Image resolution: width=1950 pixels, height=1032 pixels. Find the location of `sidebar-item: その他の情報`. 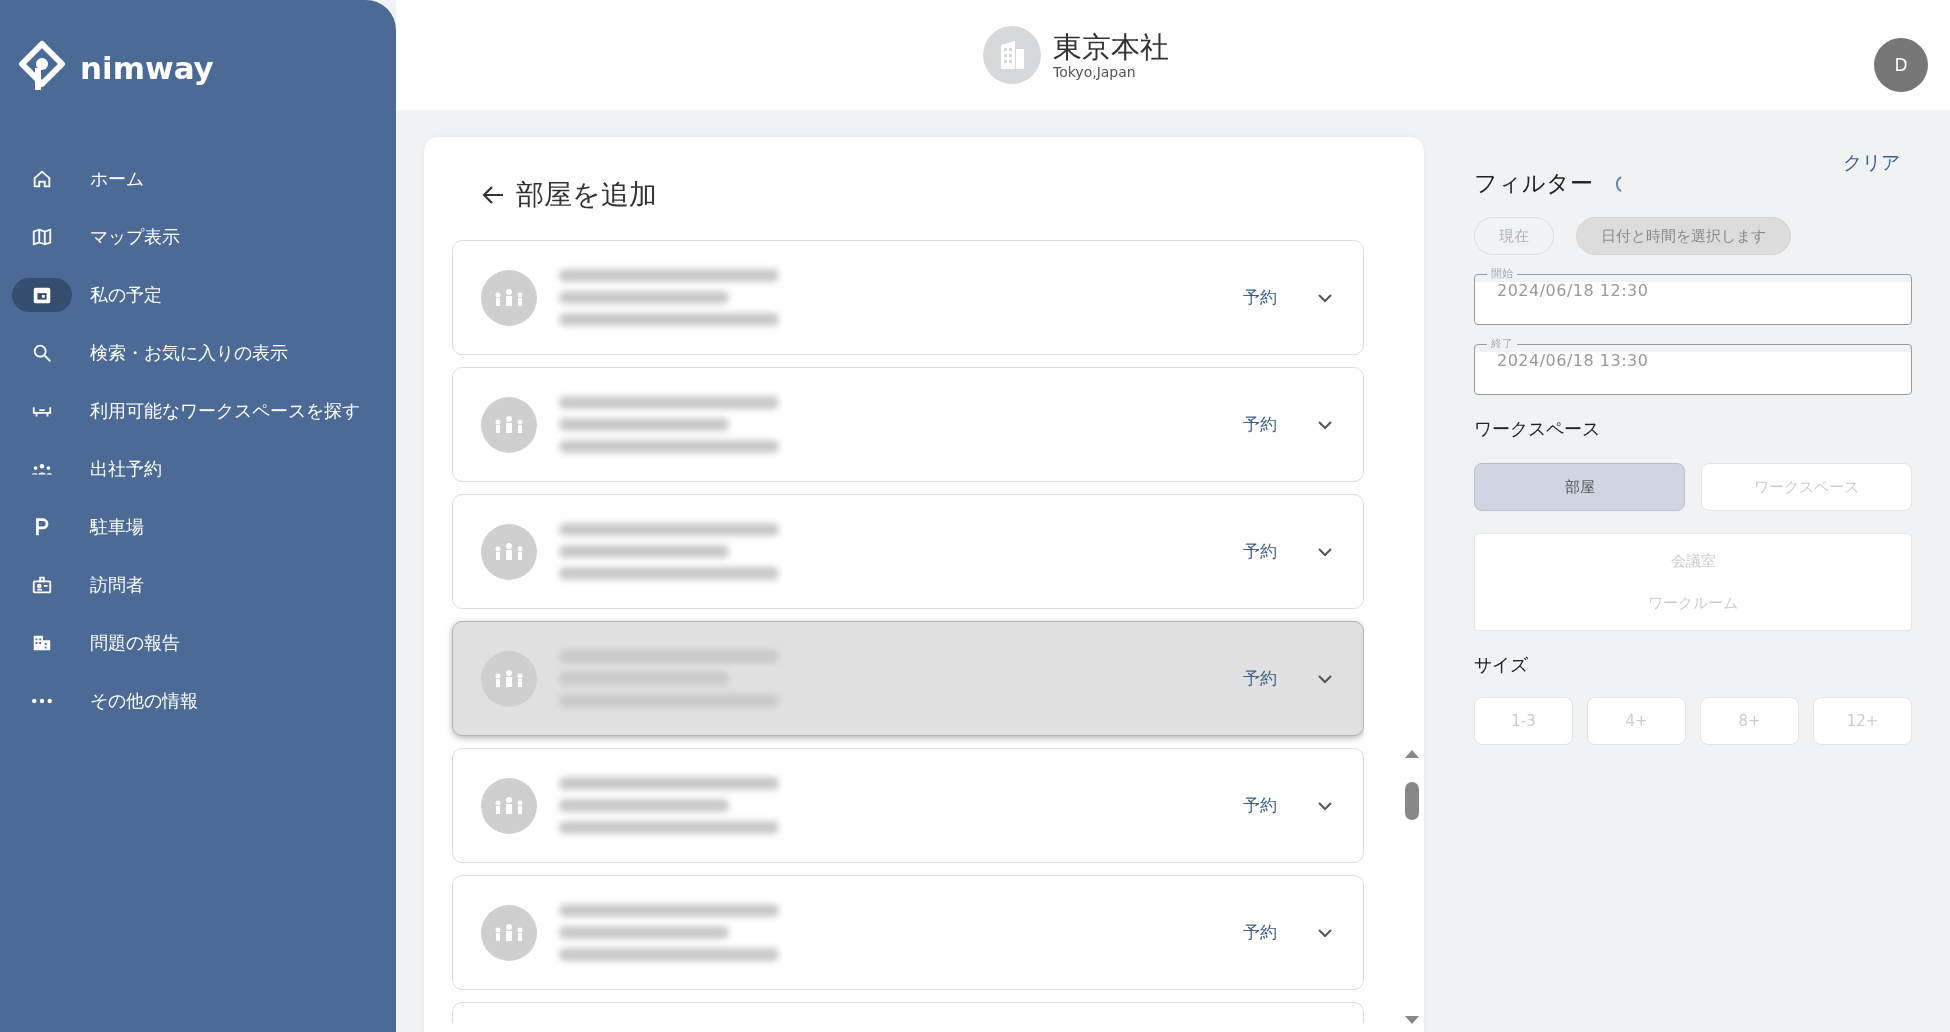

sidebar-item: その他の情報 is located at coordinates (198, 701).